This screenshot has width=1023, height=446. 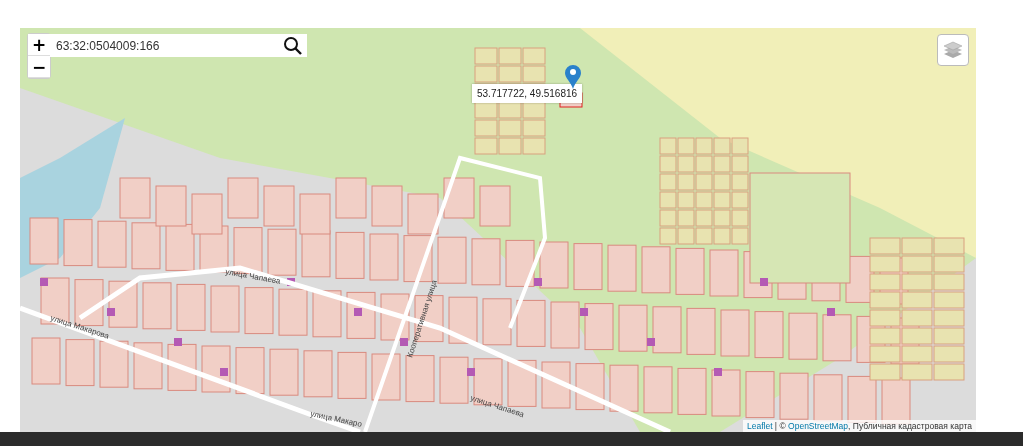 I want to click on layers-icon, so click(x=953, y=50).